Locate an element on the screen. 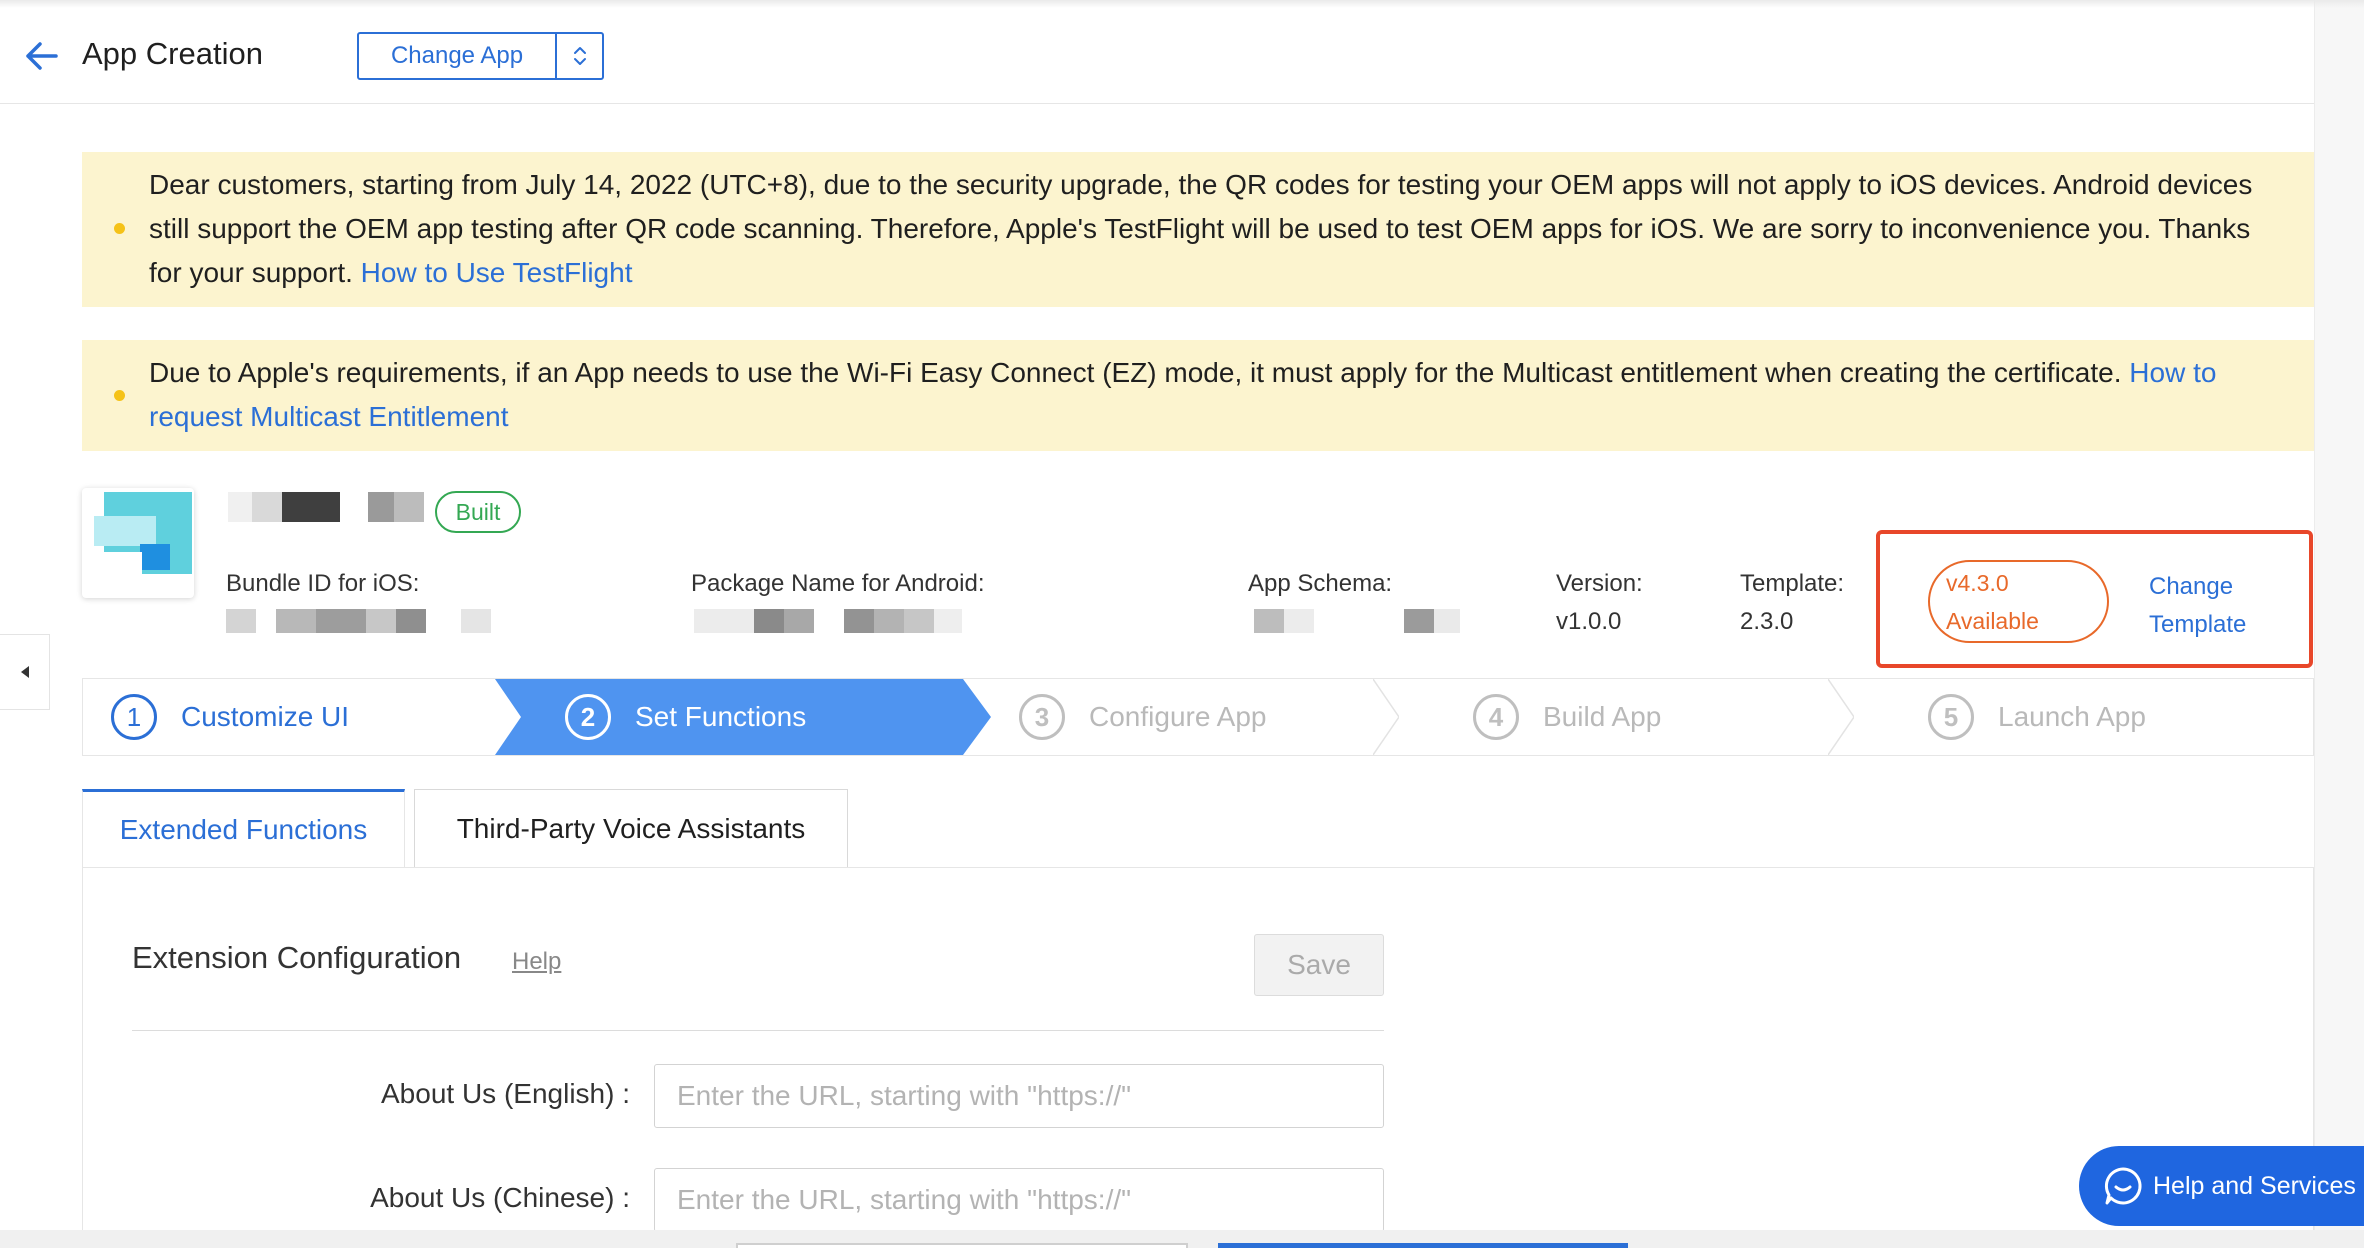  step-number: 3 is located at coordinates (1042, 717).